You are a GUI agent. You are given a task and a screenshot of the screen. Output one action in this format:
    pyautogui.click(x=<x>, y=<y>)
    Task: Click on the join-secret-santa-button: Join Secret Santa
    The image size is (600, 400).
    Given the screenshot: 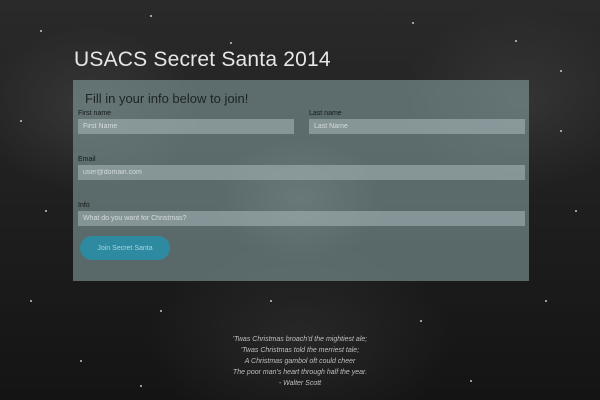 What is the action you would take?
    pyautogui.click(x=125, y=248)
    